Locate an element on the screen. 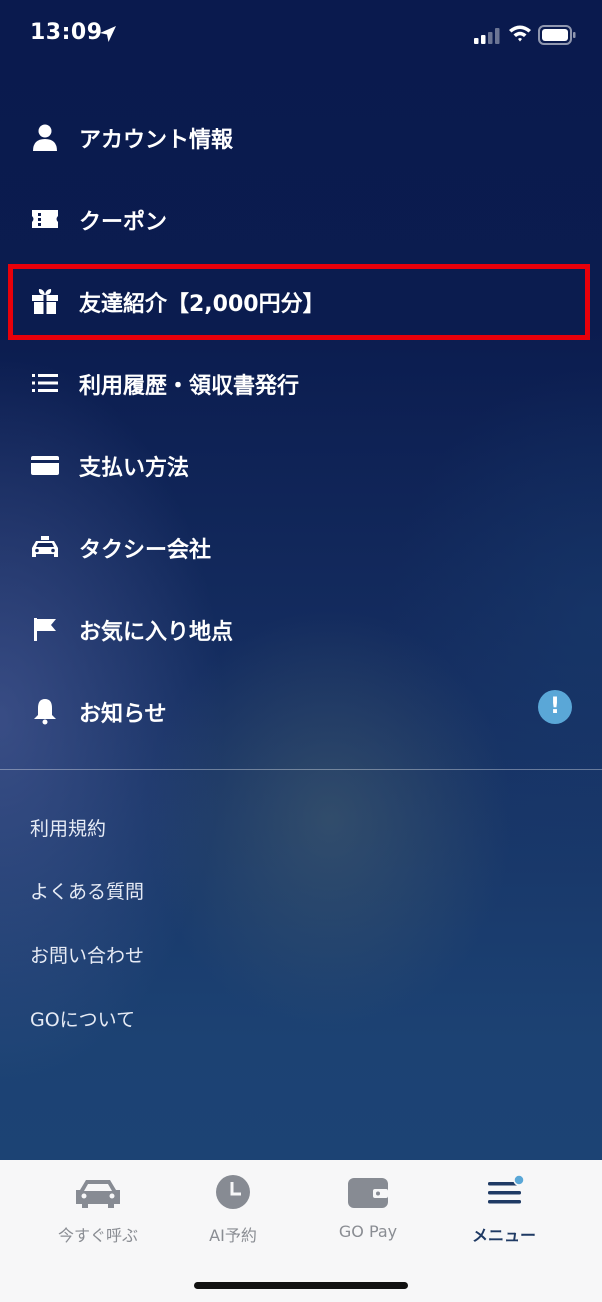 The width and height of the screenshot is (602, 1302). tab-label: GO Pay is located at coordinates (368, 1231).